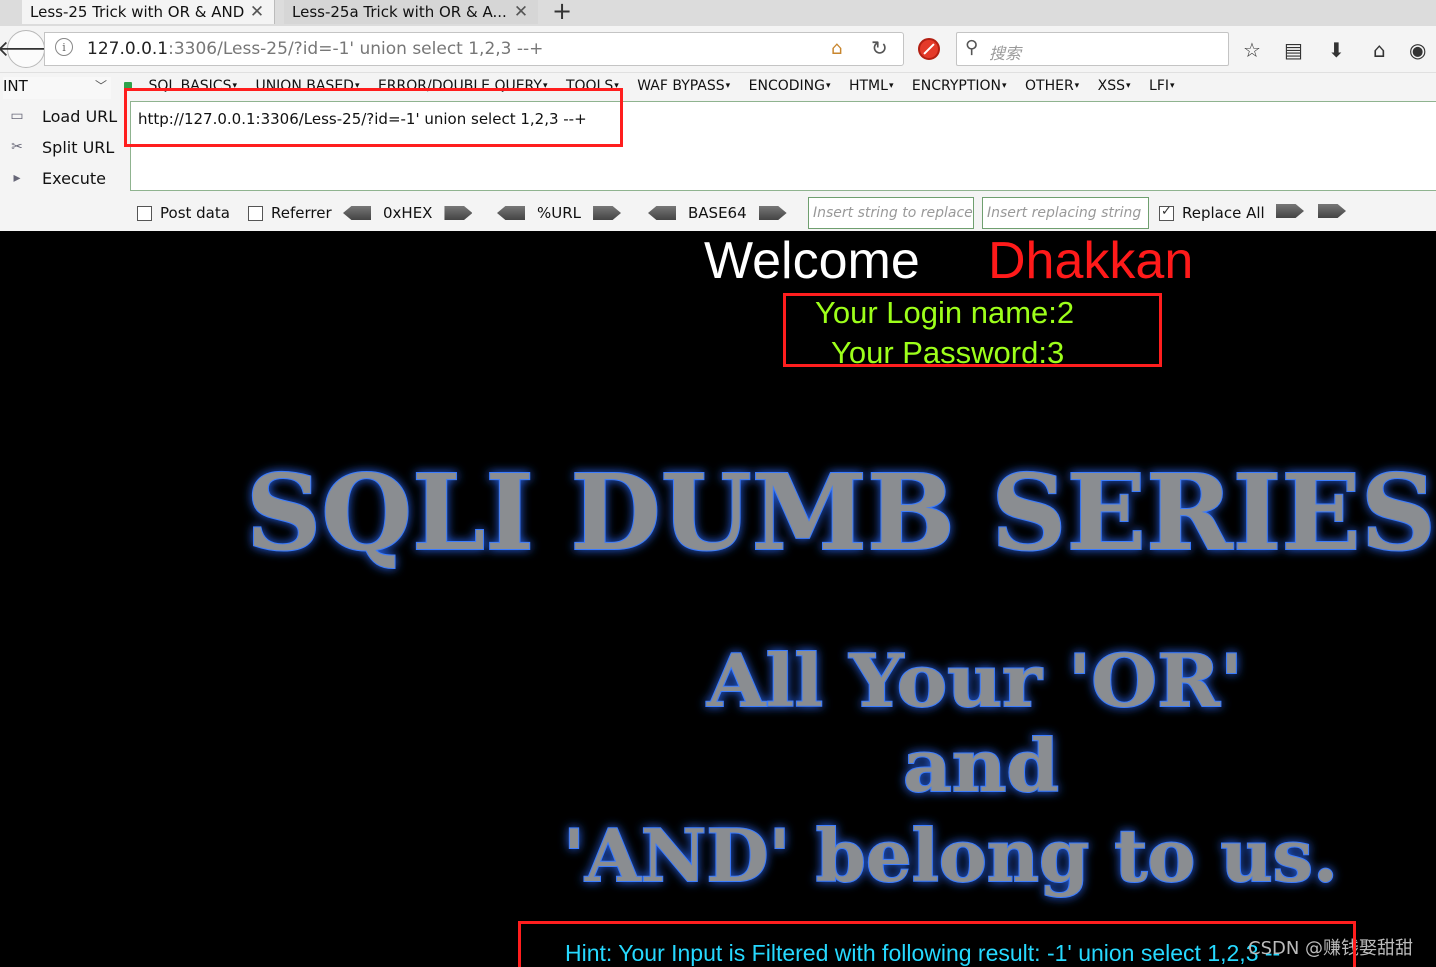 This screenshot has height=967, width=1436. What do you see at coordinates (871, 86) in the screenshot?
I see `menu-html: HTML` at bounding box center [871, 86].